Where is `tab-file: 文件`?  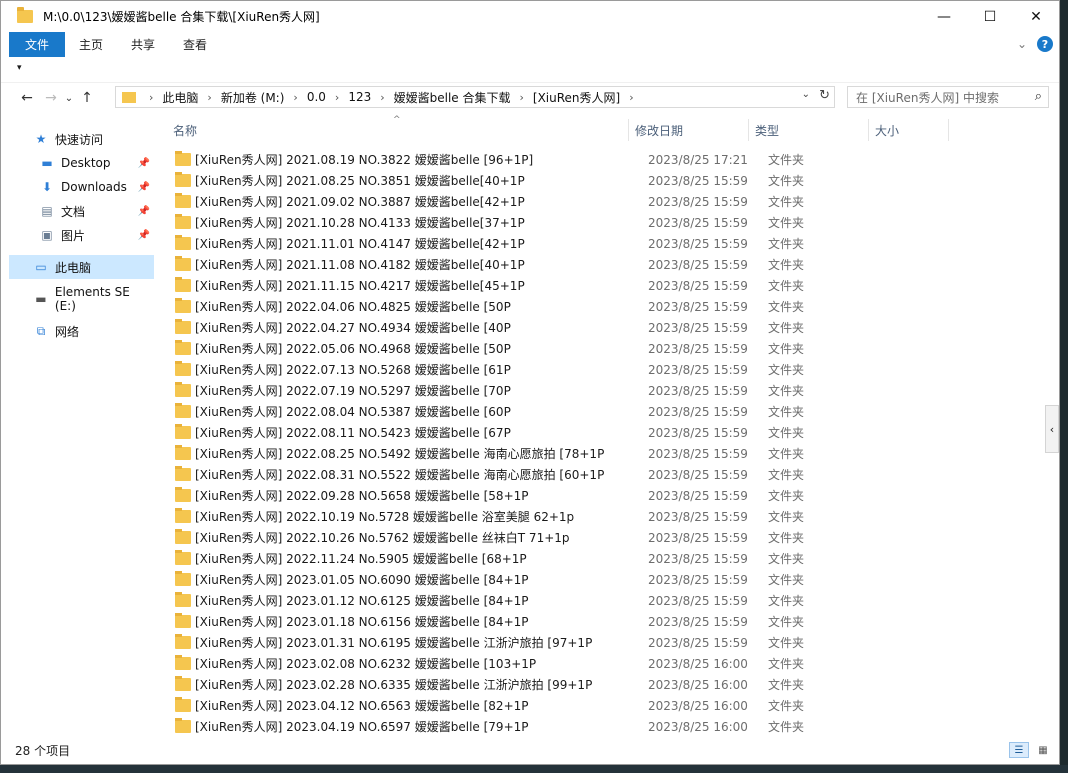 tab-file: 文件 is located at coordinates (37, 44).